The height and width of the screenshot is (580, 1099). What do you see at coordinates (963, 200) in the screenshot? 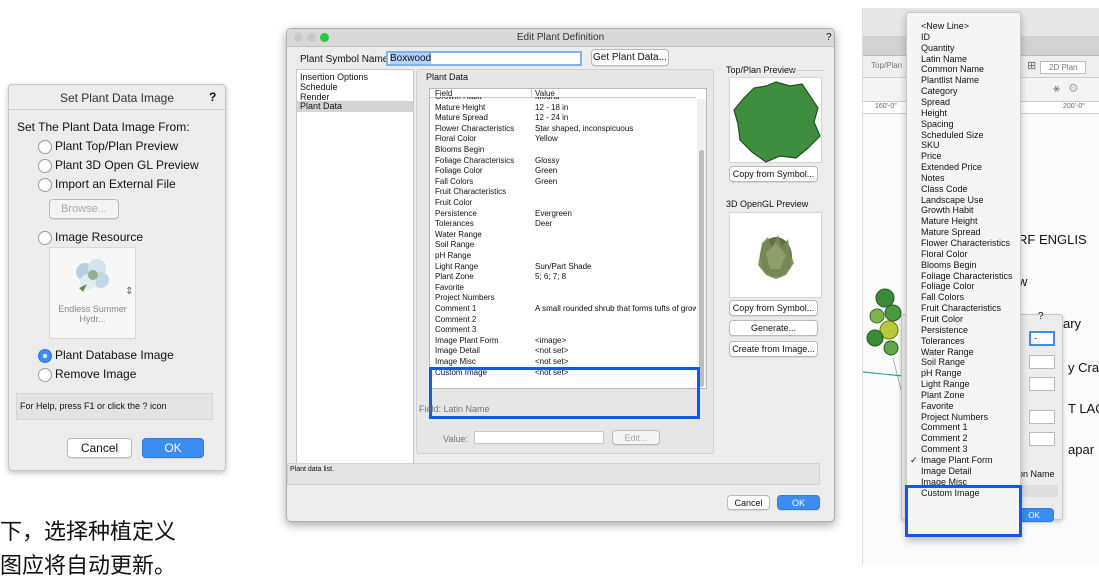
I see `menu-item: Landscape Use` at bounding box center [963, 200].